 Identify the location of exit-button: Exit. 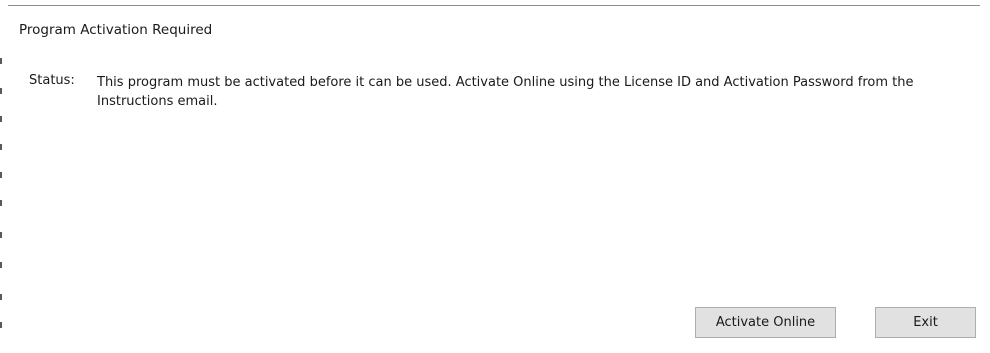
(925, 322).